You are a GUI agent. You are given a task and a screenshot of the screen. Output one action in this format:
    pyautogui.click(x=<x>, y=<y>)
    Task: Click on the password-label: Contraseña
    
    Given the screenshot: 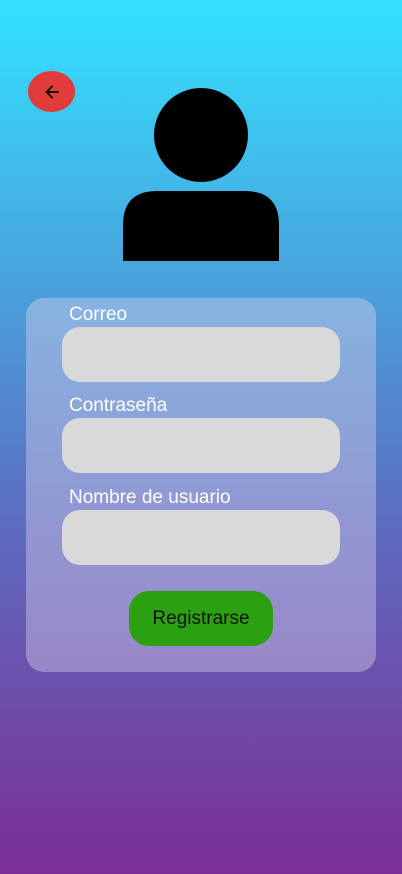 What is the action you would take?
    pyautogui.click(x=118, y=405)
    